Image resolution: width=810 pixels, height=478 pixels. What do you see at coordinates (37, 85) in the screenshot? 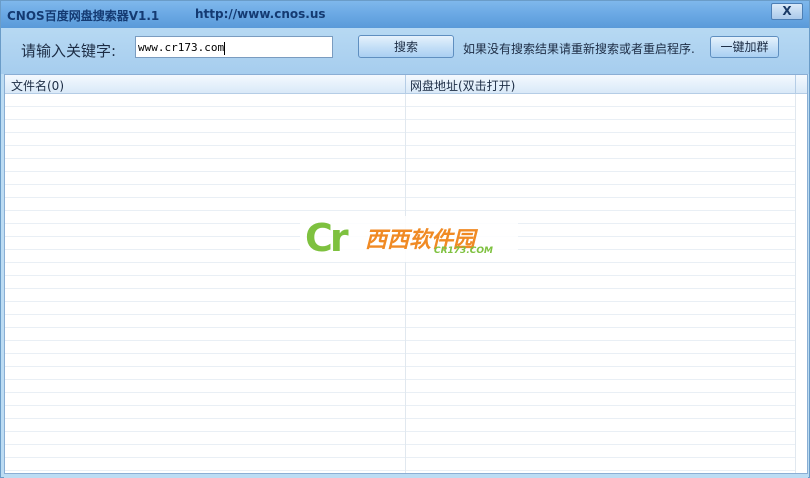
I see `column-header-filename: 文件名(0)` at bounding box center [37, 85].